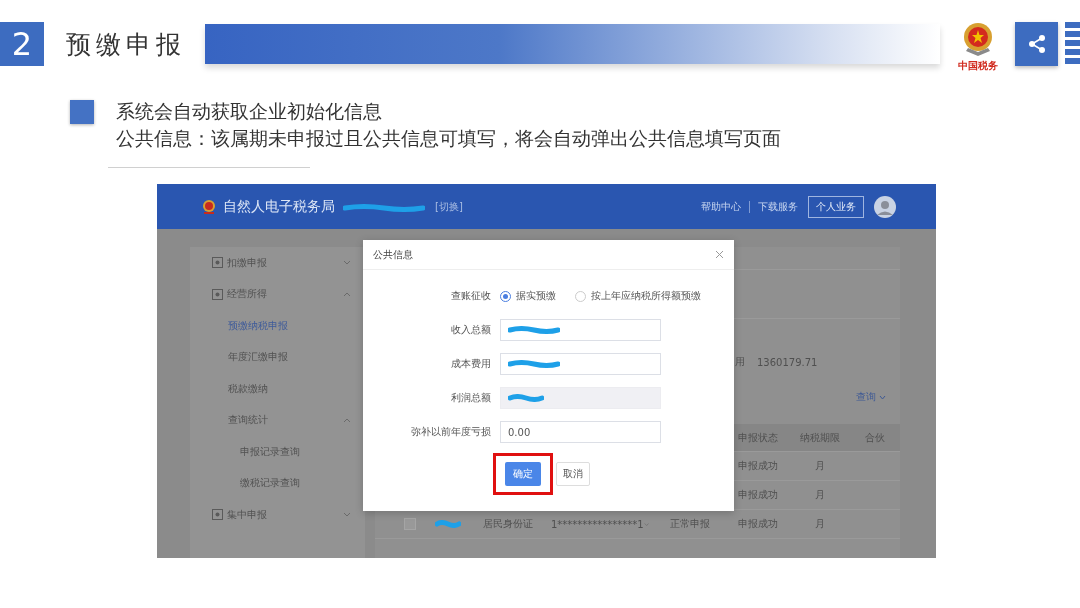 The image size is (1080, 608). What do you see at coordinates (448, 138) in the screenshot?
I see `bullet-text: 公共信息：该属期未申报过且公共信息可填写，将会自动弹出公共信息填写页面` at bounding box center [448, 138].